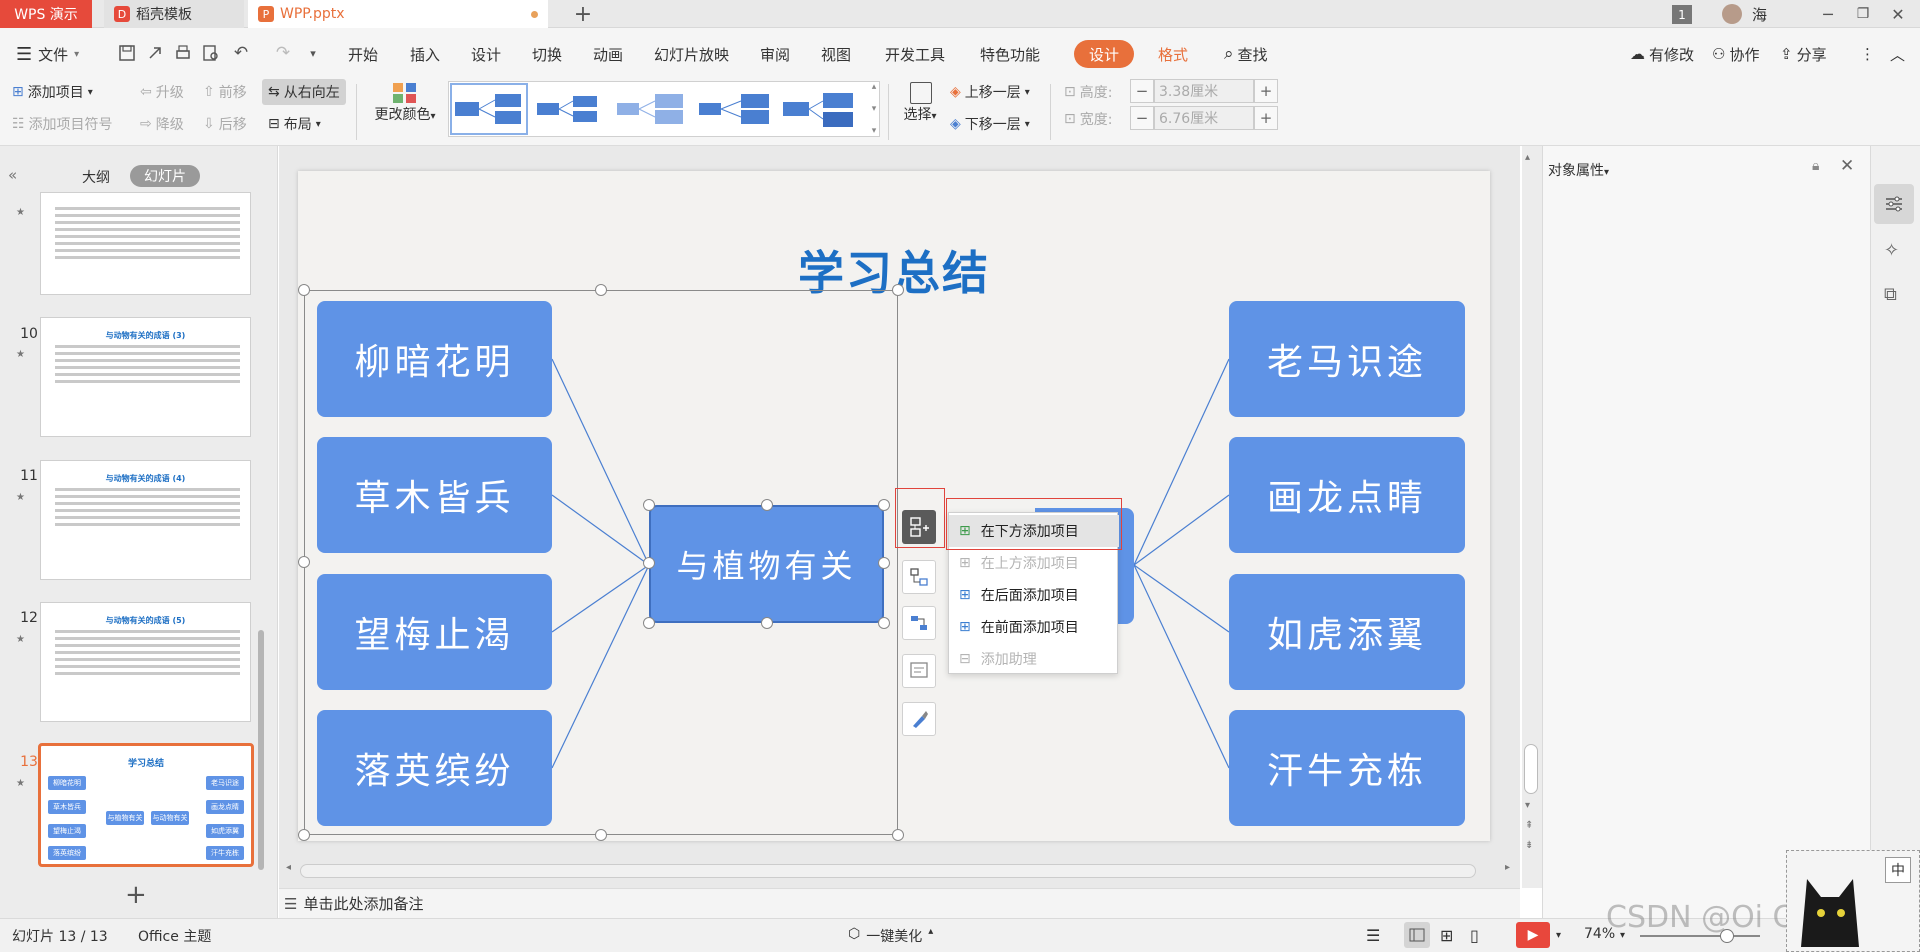  Describe the element at coordinates (165, 176) in the screenshot. I see `tab-slides: 幻灯片` at that location.